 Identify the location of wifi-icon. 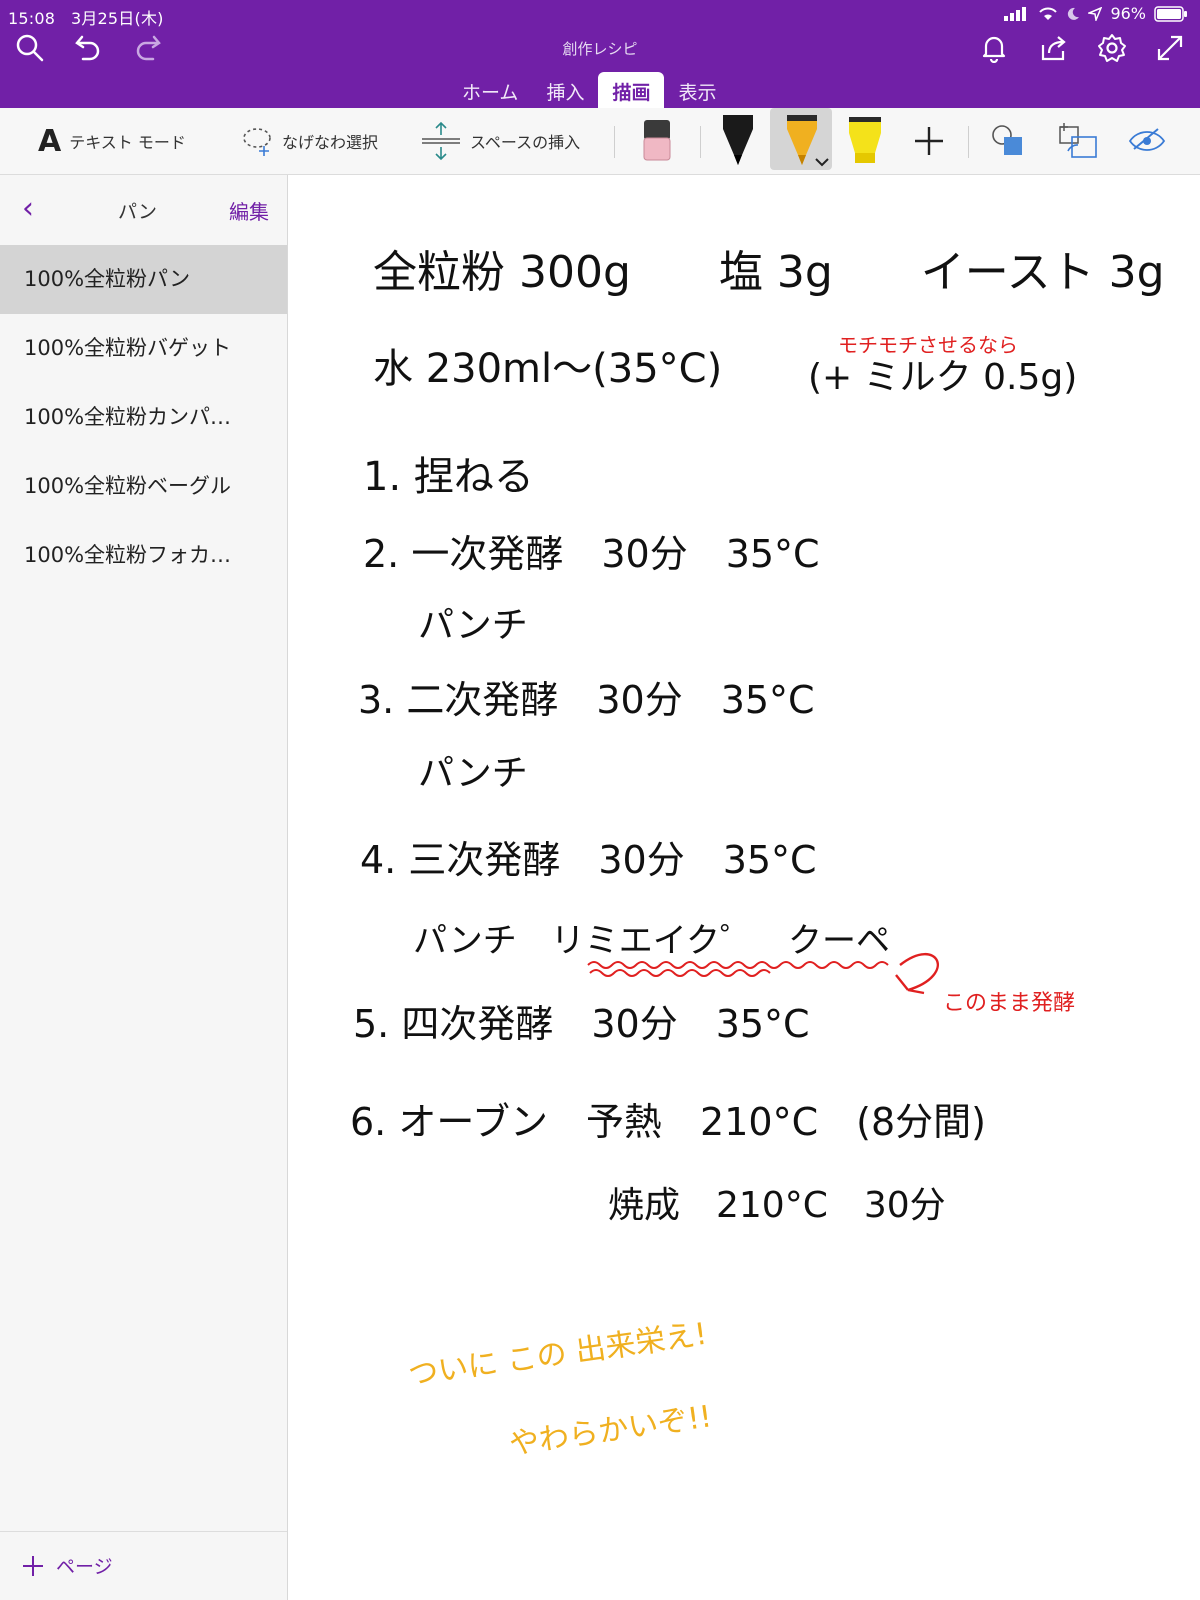
(1048, 13).